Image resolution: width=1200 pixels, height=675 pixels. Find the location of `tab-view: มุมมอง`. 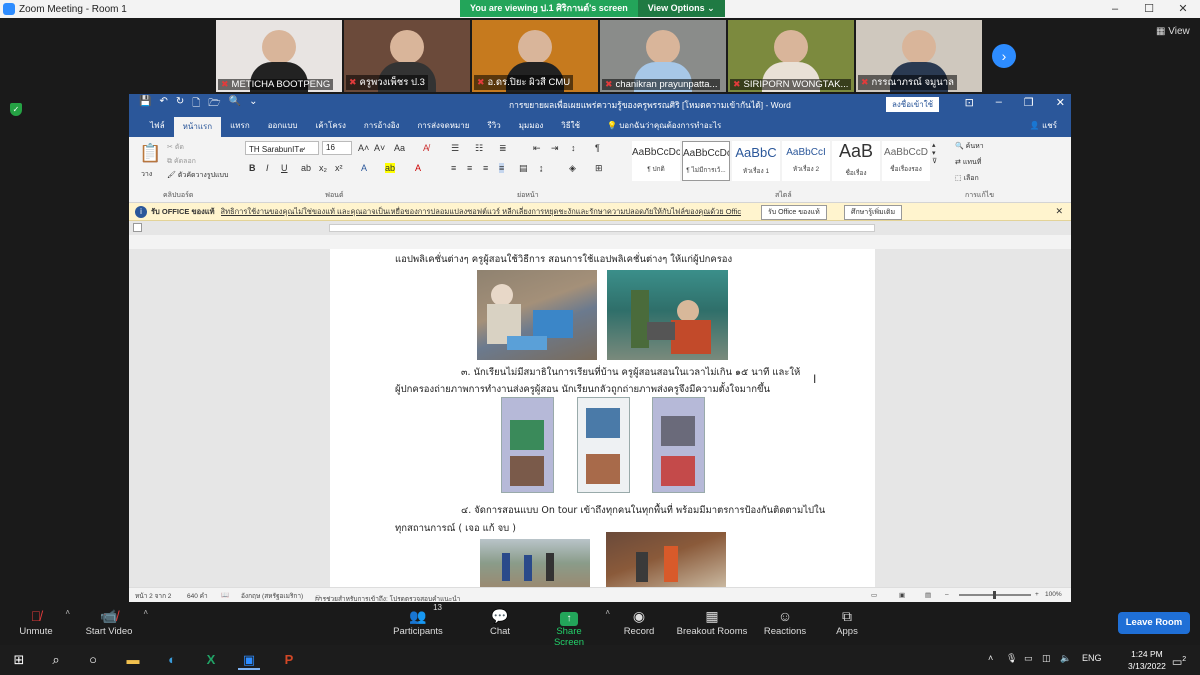

tab-view: มุมมอง is located at coordinates (531, 126).